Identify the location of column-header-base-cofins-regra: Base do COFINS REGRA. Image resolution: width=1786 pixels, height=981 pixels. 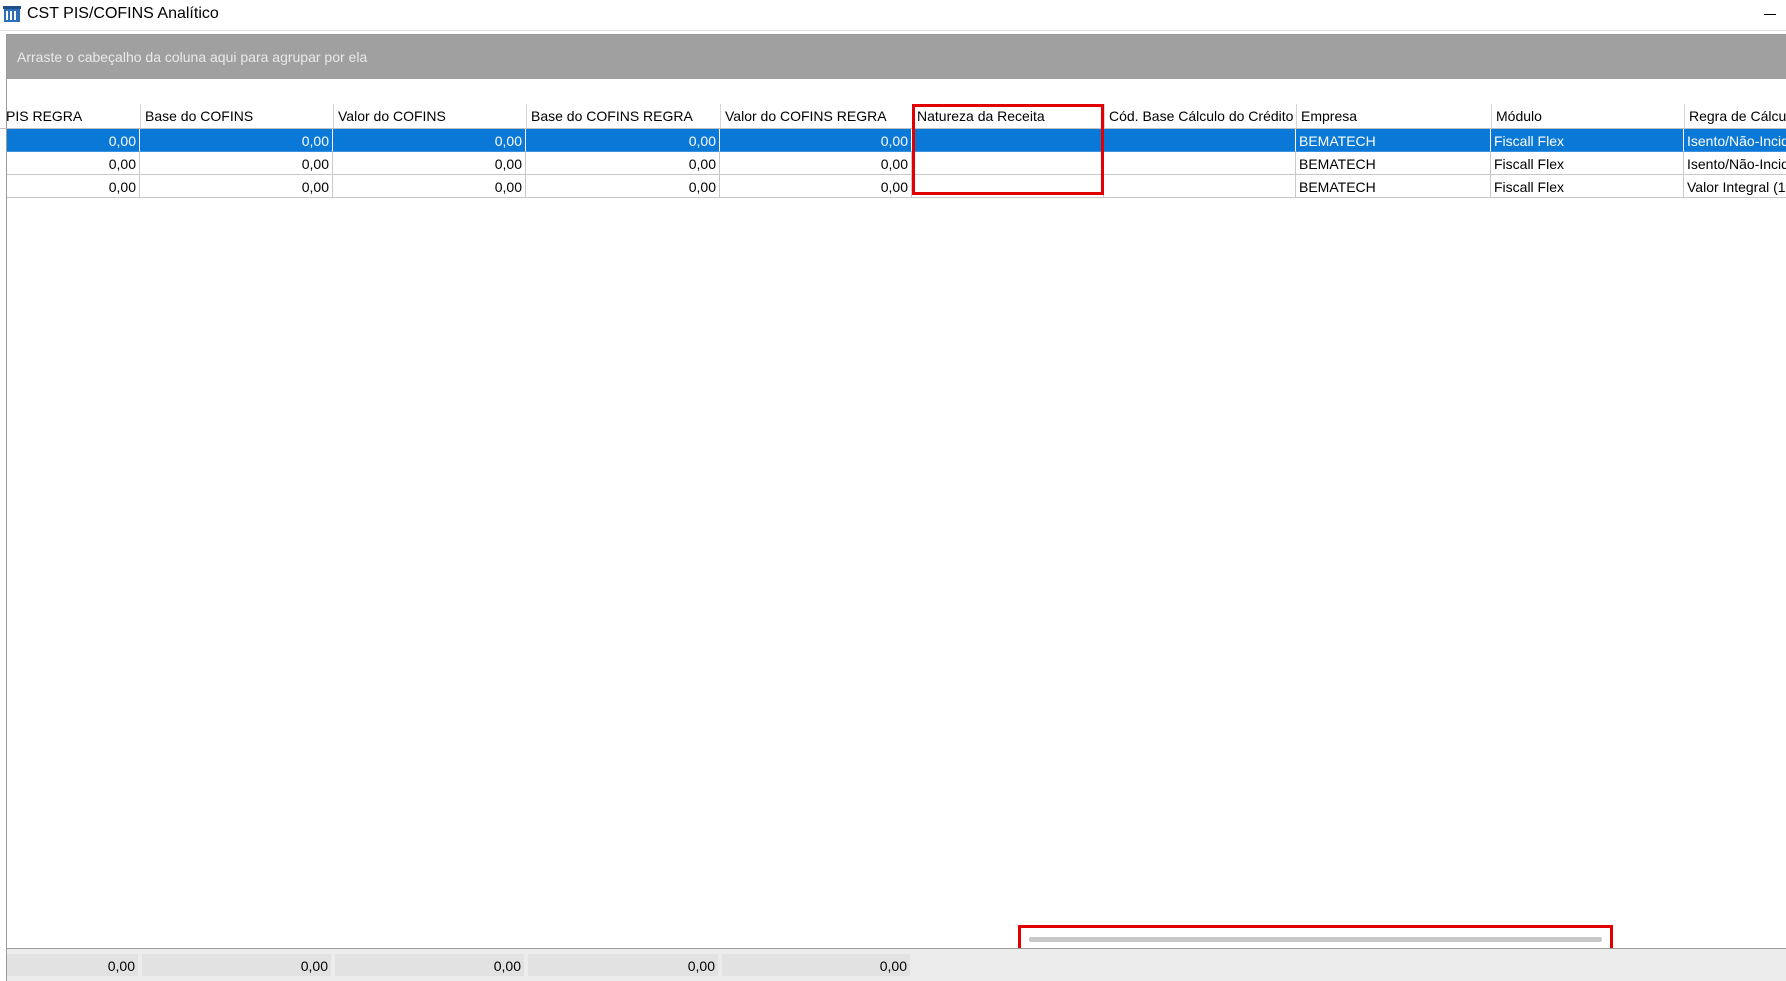
(623, 116).